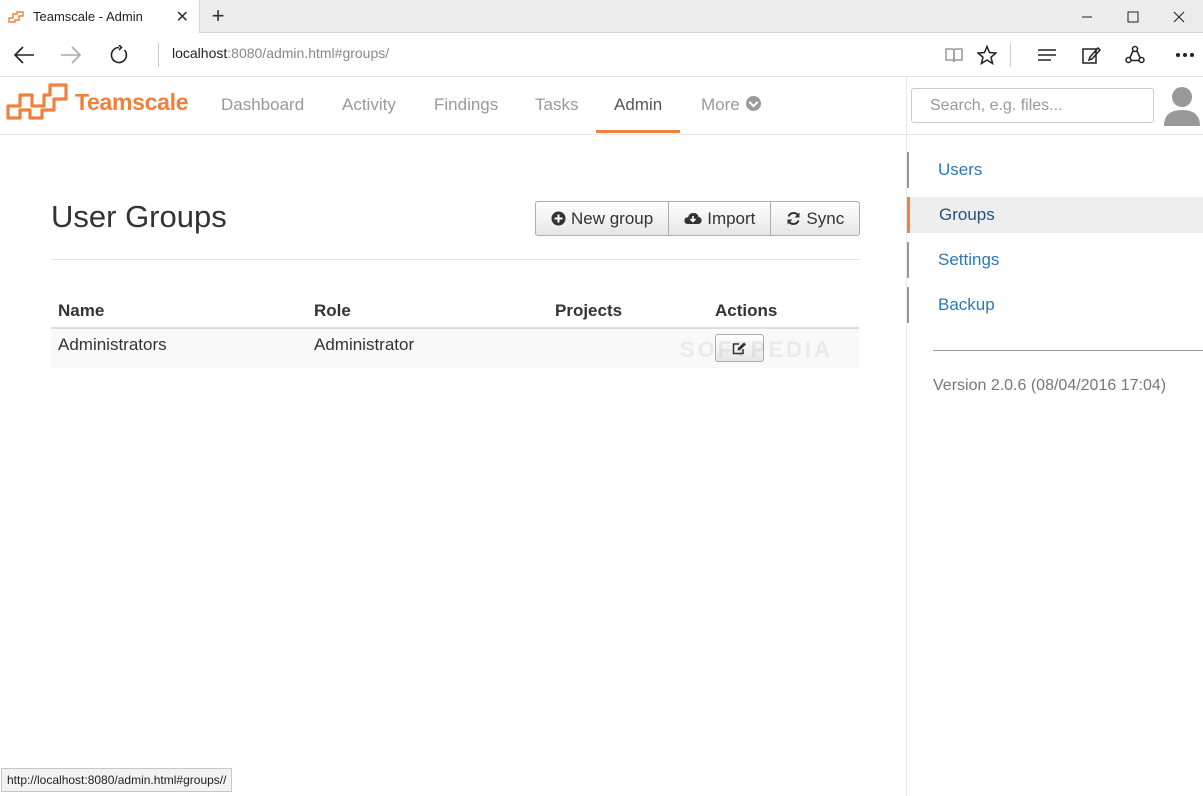  I want to click on import-label: Import, so click(731, 218).